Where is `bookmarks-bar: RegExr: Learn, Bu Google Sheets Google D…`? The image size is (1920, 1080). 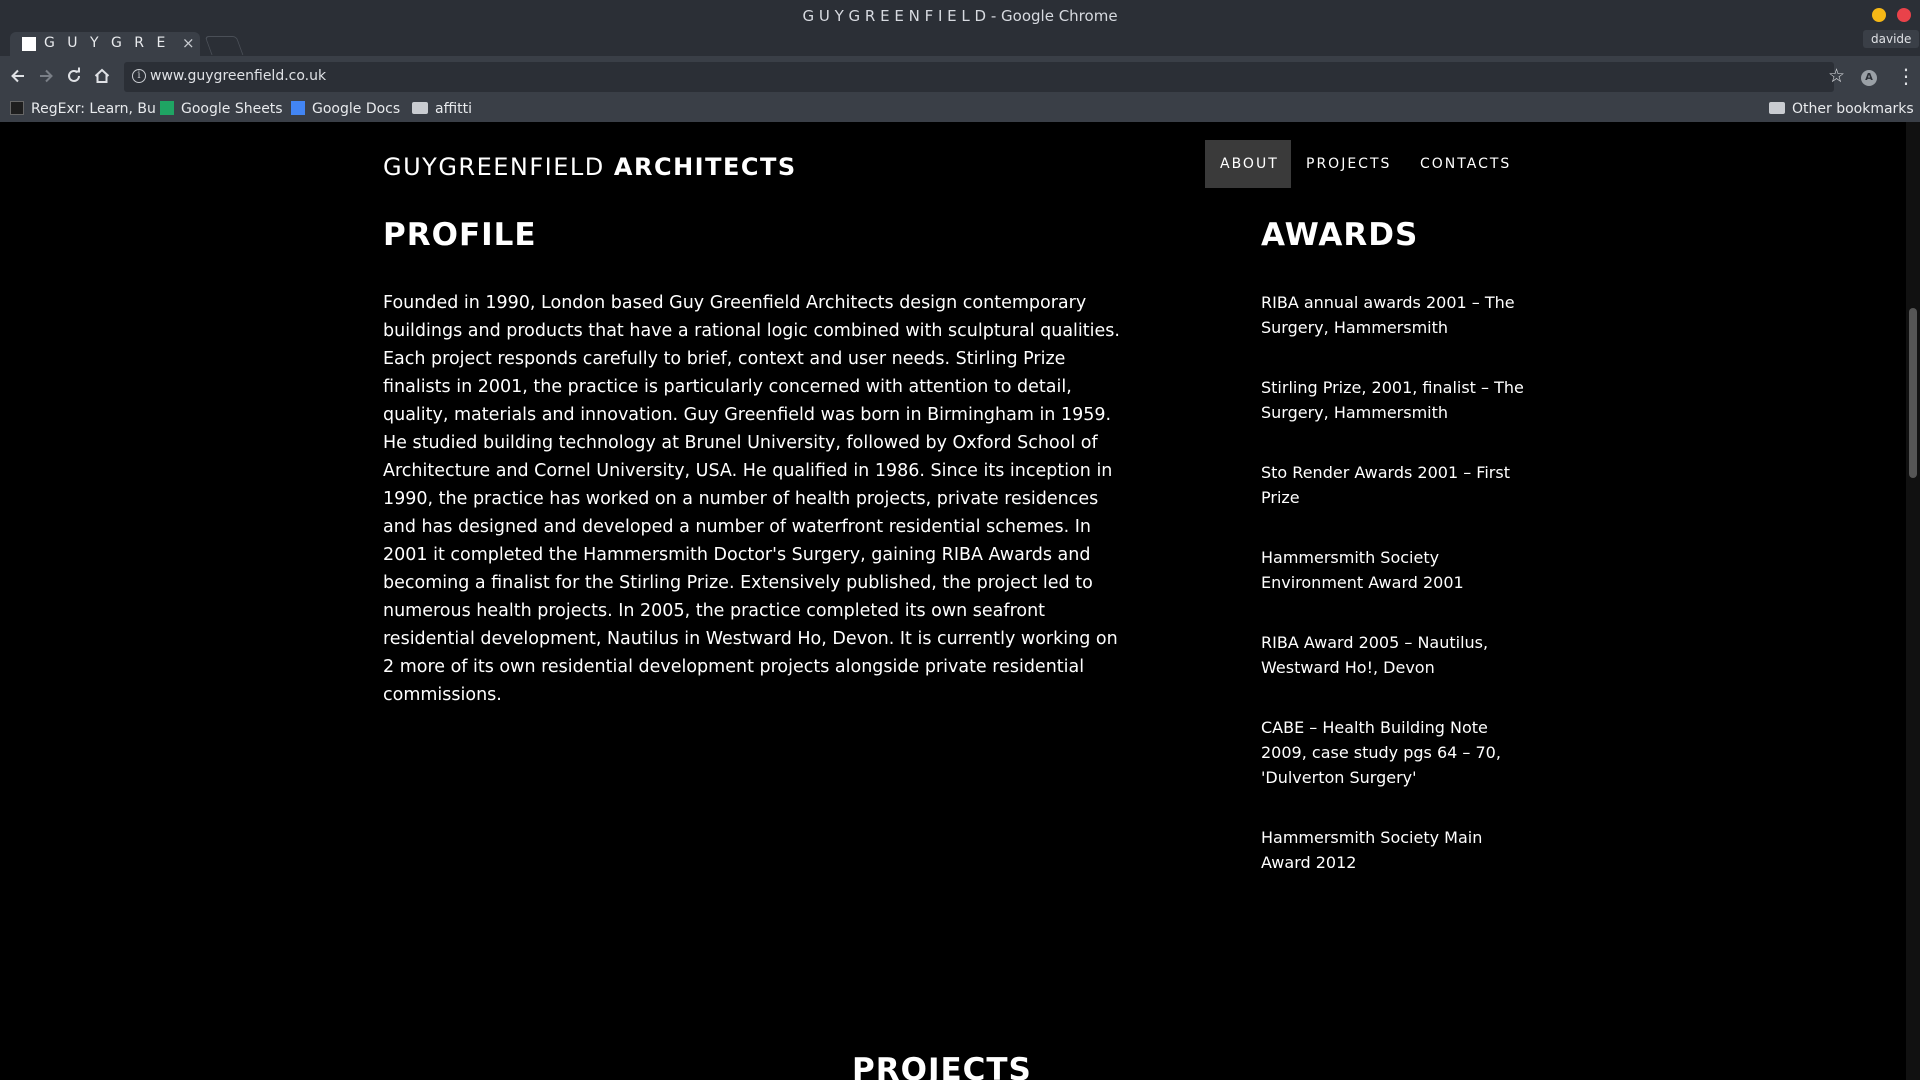
bookmarks-bar: RegExr: Learn, Bu Google Sheets Google D… is located at coordinates (960, 110).